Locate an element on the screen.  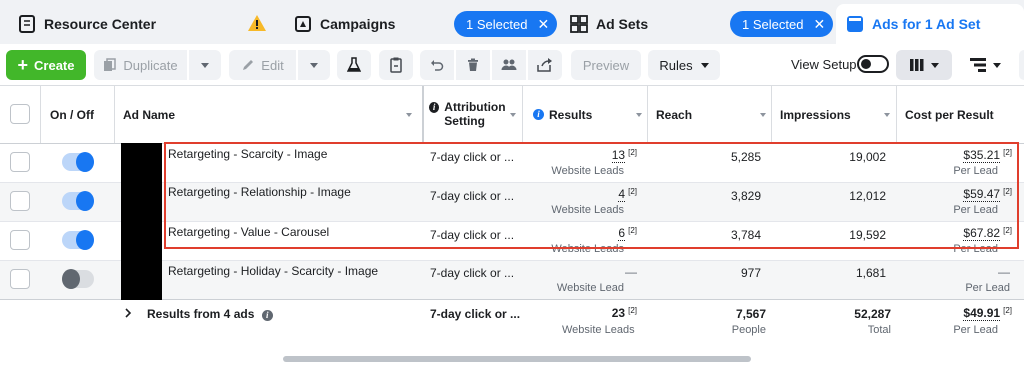
ad-name: Retargeting - Holiday - Scarcity - Image is located at coordinates (273, 271).